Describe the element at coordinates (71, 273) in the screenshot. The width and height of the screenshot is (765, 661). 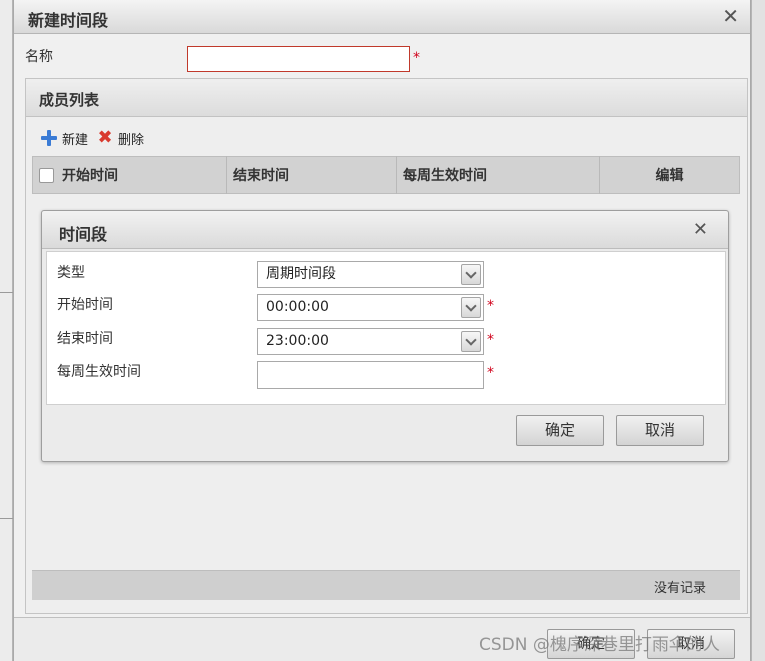
I see `type-label: 类型` at that location.